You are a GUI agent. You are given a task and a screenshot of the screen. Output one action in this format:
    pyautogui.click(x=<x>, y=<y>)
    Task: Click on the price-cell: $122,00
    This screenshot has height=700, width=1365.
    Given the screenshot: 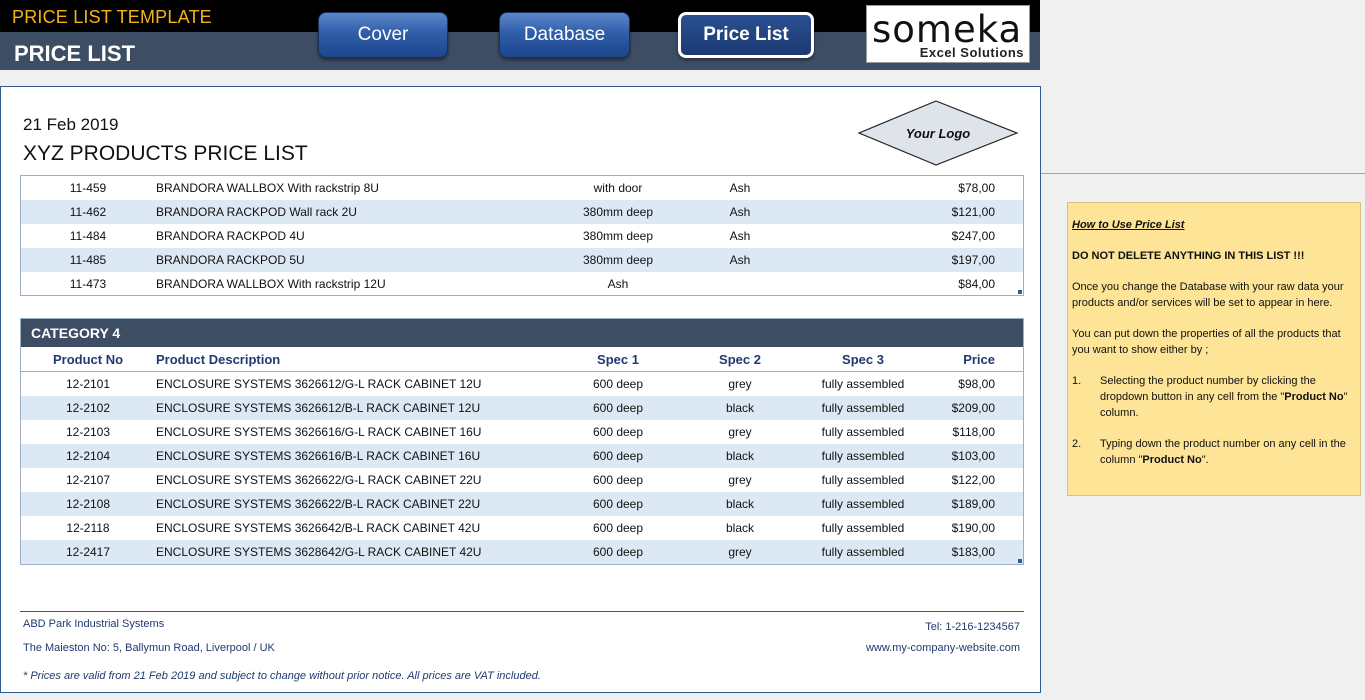 What is the action you would take?
    pyautogui.click(x=973, y=480)
    